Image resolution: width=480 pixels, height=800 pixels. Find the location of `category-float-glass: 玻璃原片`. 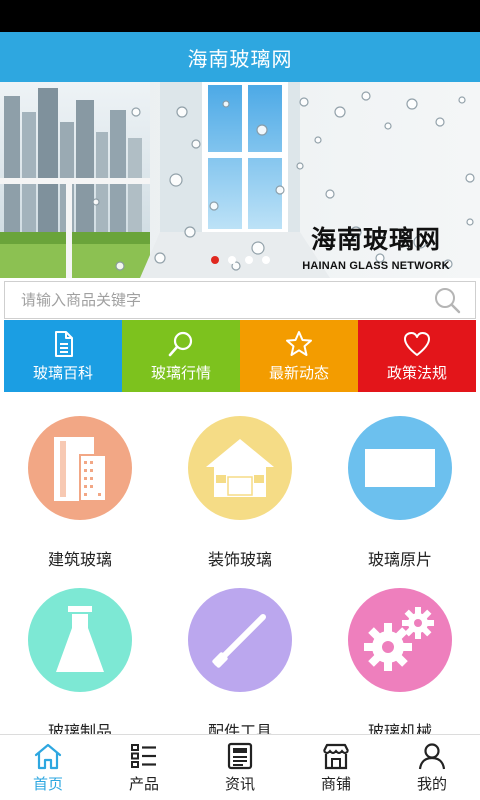

category-float-glass: 玻璃原片 is located at coordinates (400, 493).